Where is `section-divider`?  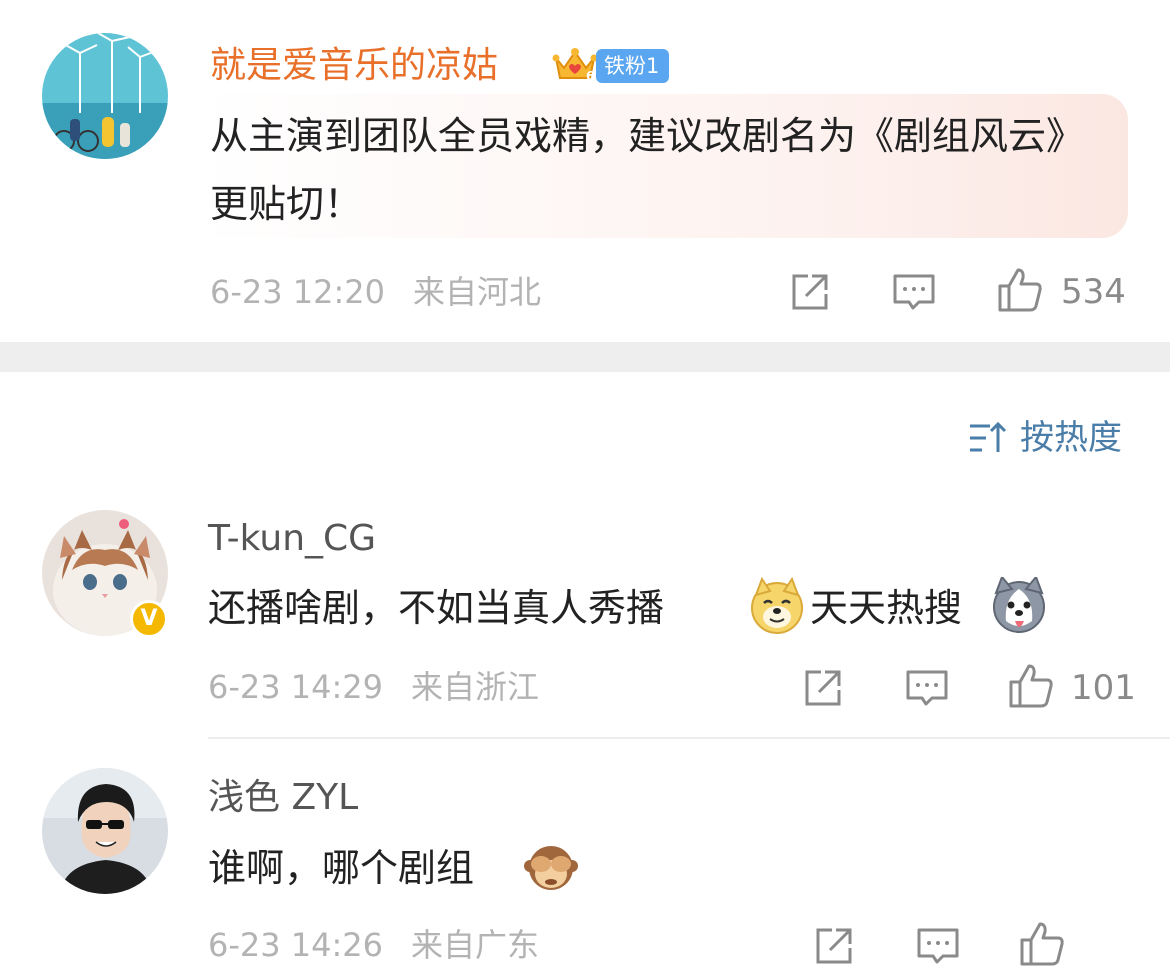 section-divider is located at coordinates (585, 357).